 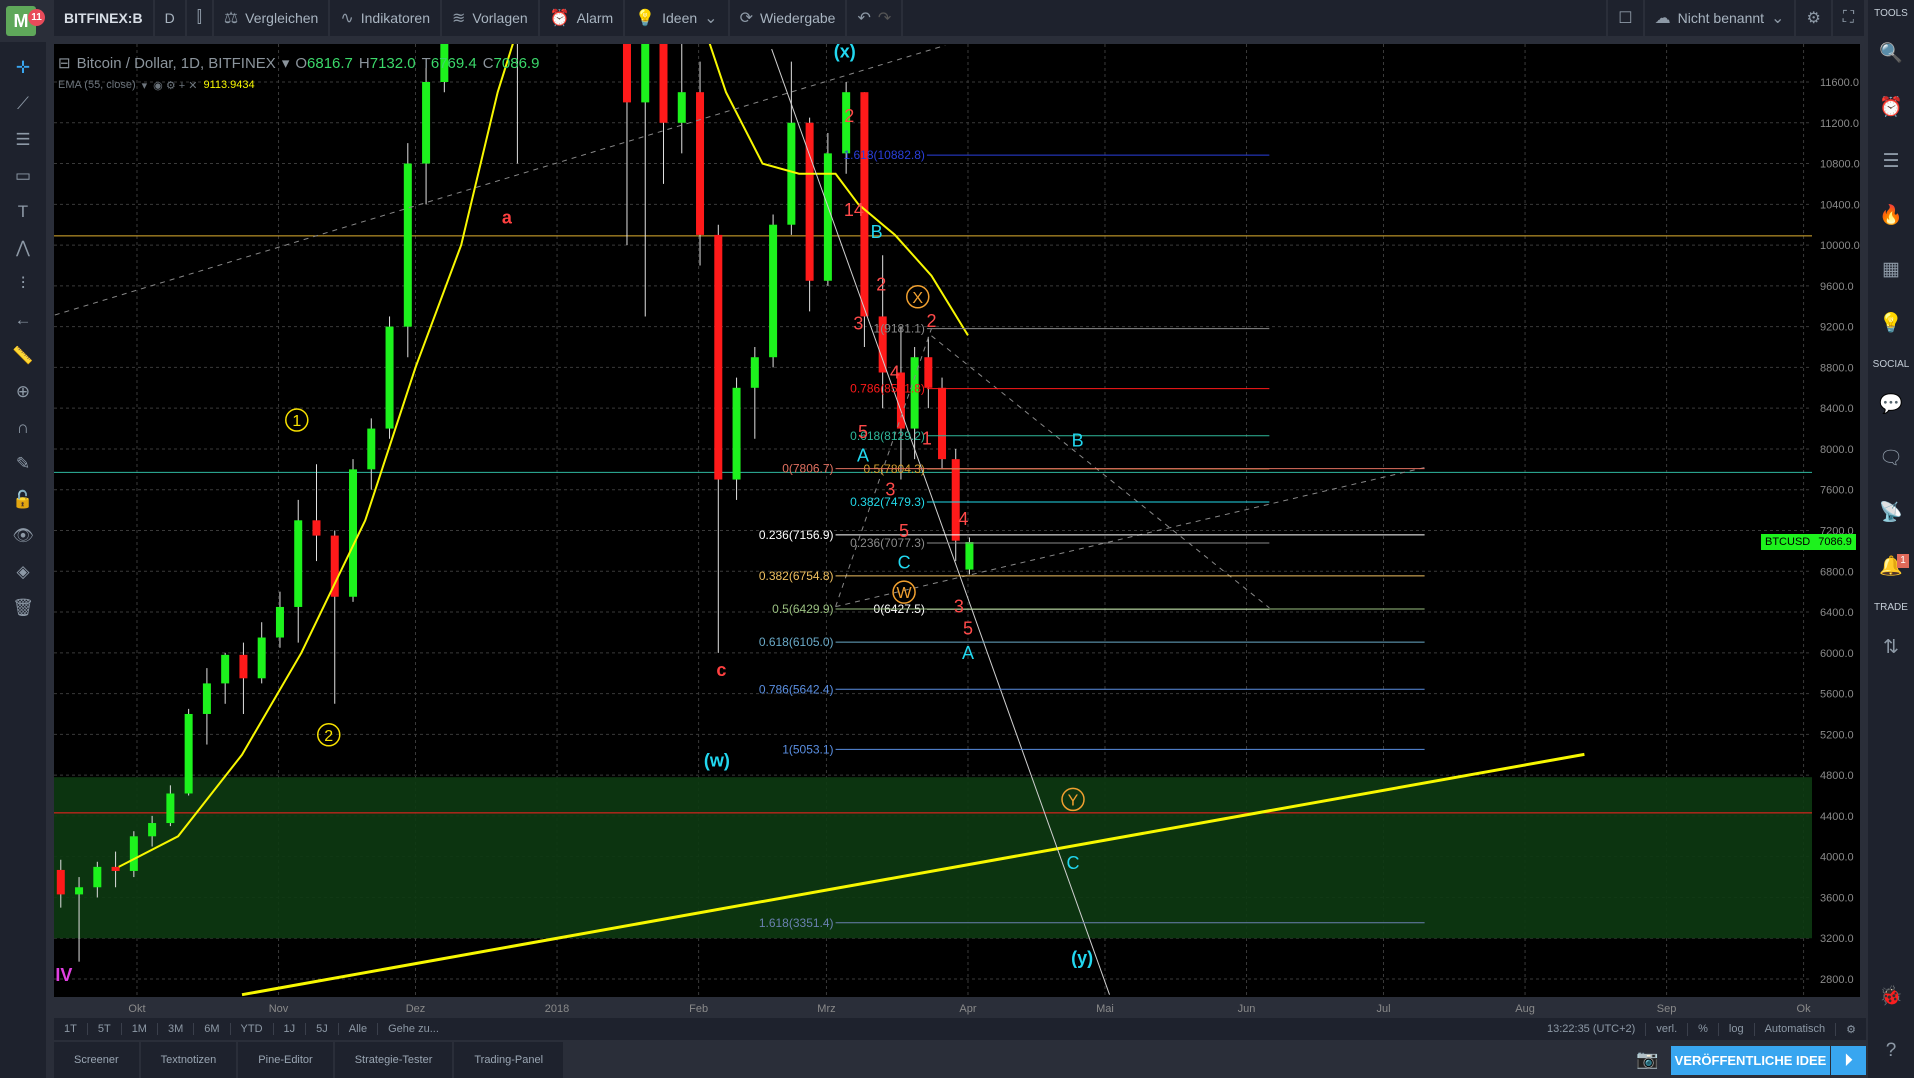 What do you see at coordinates (71, 1029) in the screenshot?
I see `range-1t: 1T` at bounding box center [71, 1029].